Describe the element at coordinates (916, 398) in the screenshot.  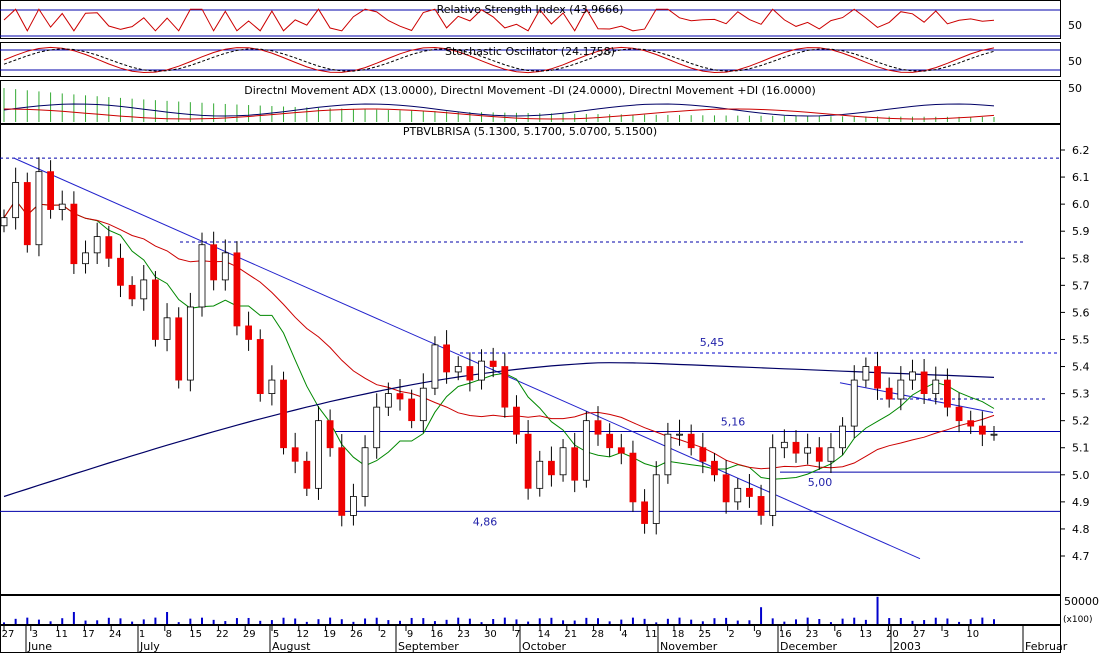
I see `trend-line-short` at that location.